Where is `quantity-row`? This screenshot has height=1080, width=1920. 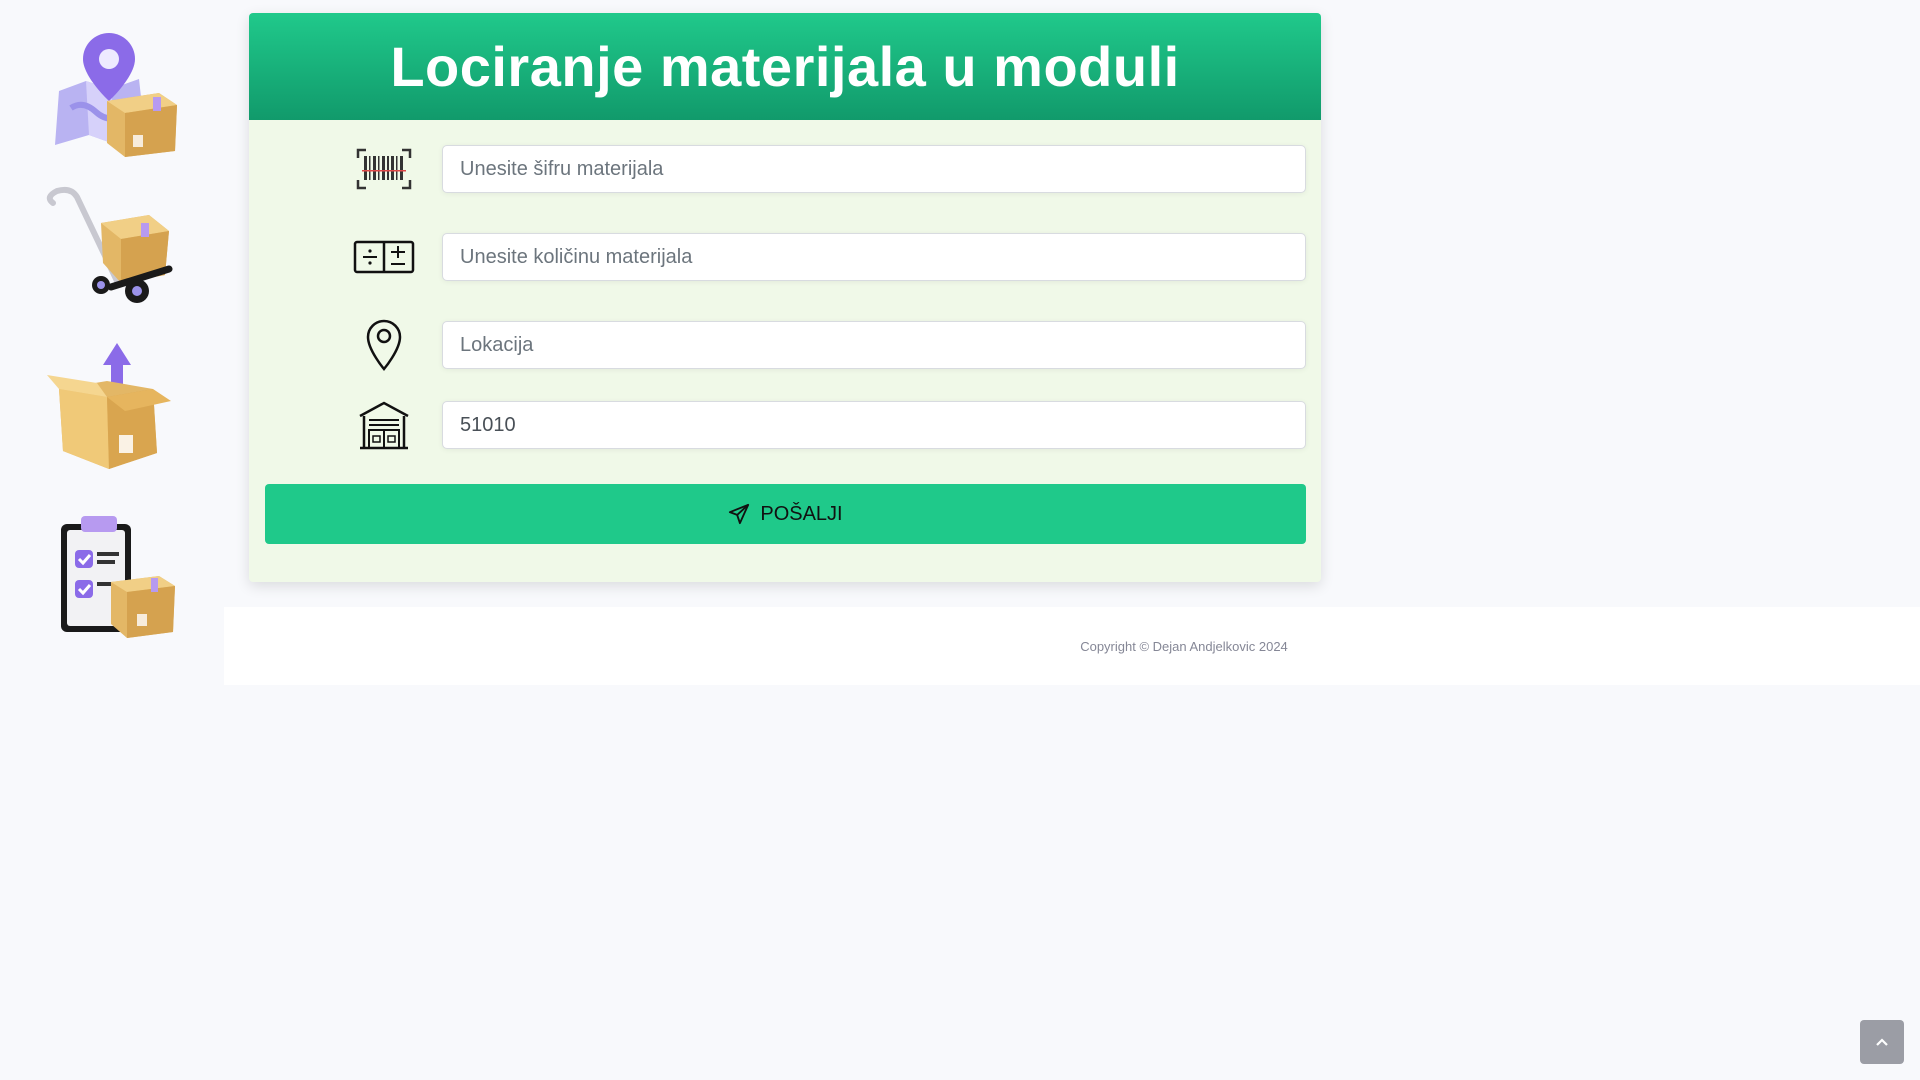
quantity-row is located at coordinates (785, 257).